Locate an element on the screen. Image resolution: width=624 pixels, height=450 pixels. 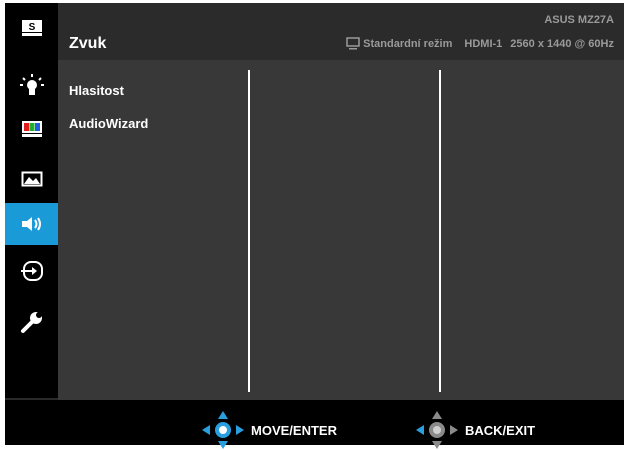
sidebar-item-sound is located at coordinates (31, 224).